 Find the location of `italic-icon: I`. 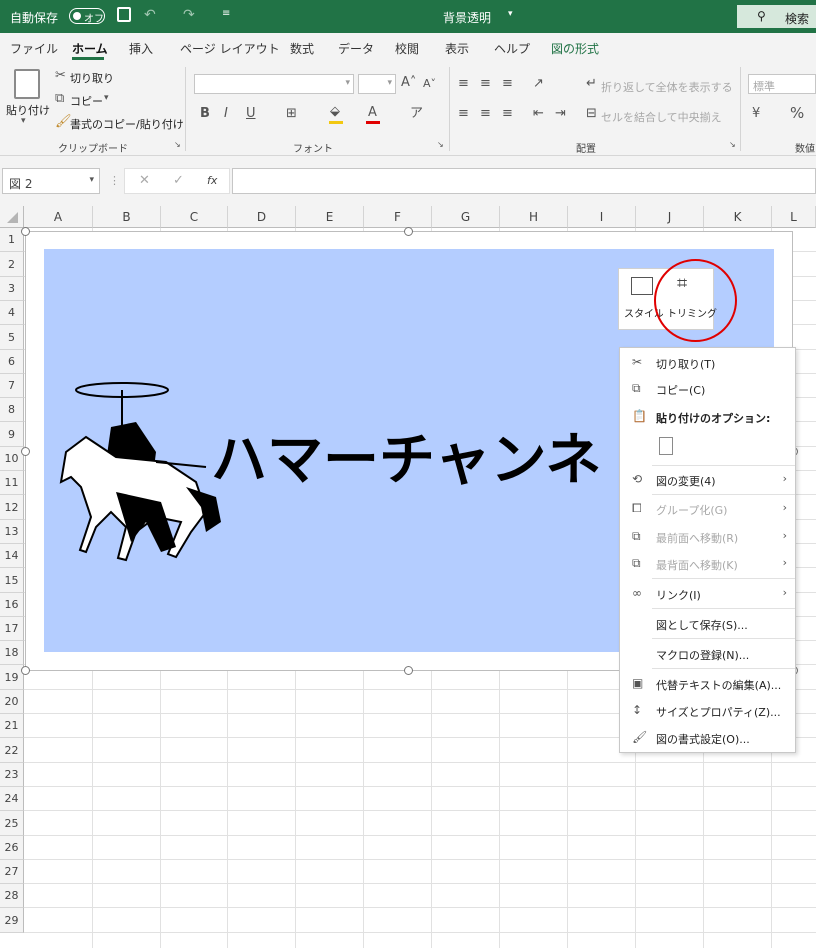

italic-icon: I is located at coordinates (226, 113).